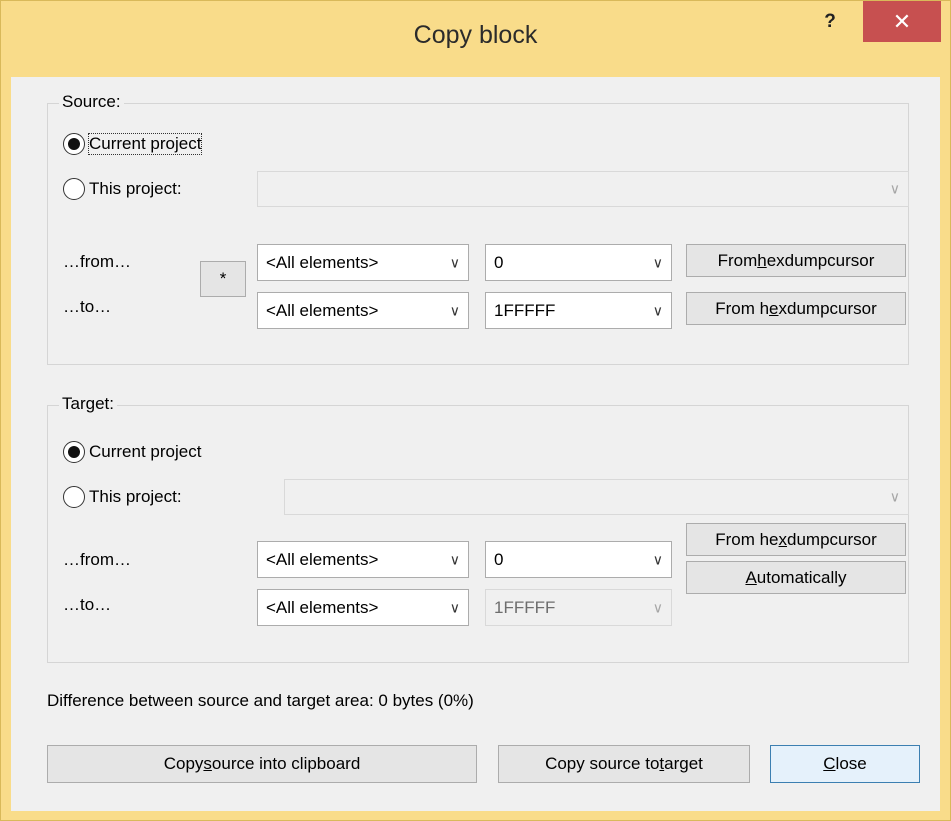 The height and width of the screenshot is (821, 951). I want to click on btn-text: lose, so click(851, 763).